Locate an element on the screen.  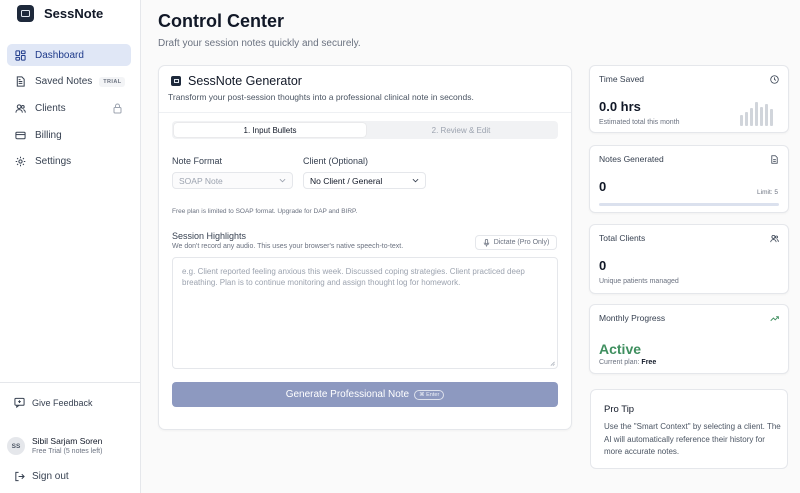
client-select: No Client / General is located at coordinates (364, 180).